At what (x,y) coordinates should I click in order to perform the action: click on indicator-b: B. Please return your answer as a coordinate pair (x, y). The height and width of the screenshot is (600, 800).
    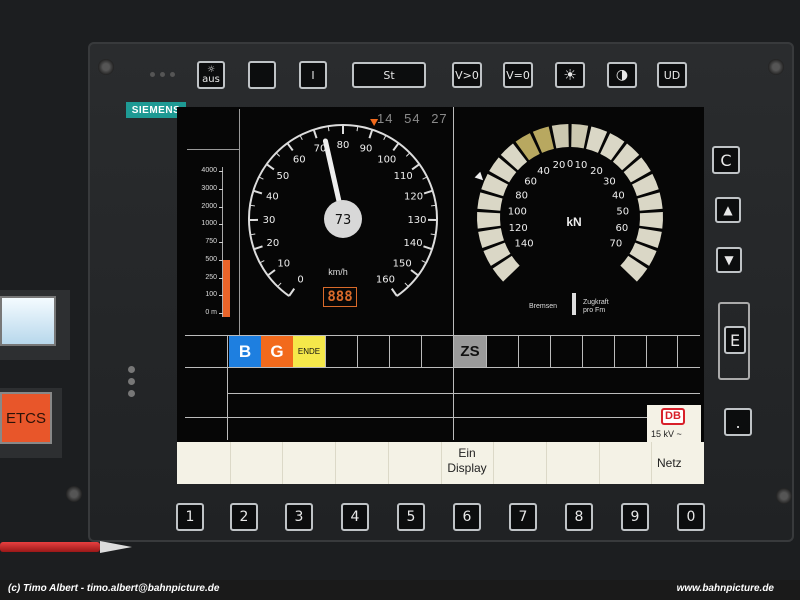
    Looking at the image, I should click on (245, 351).